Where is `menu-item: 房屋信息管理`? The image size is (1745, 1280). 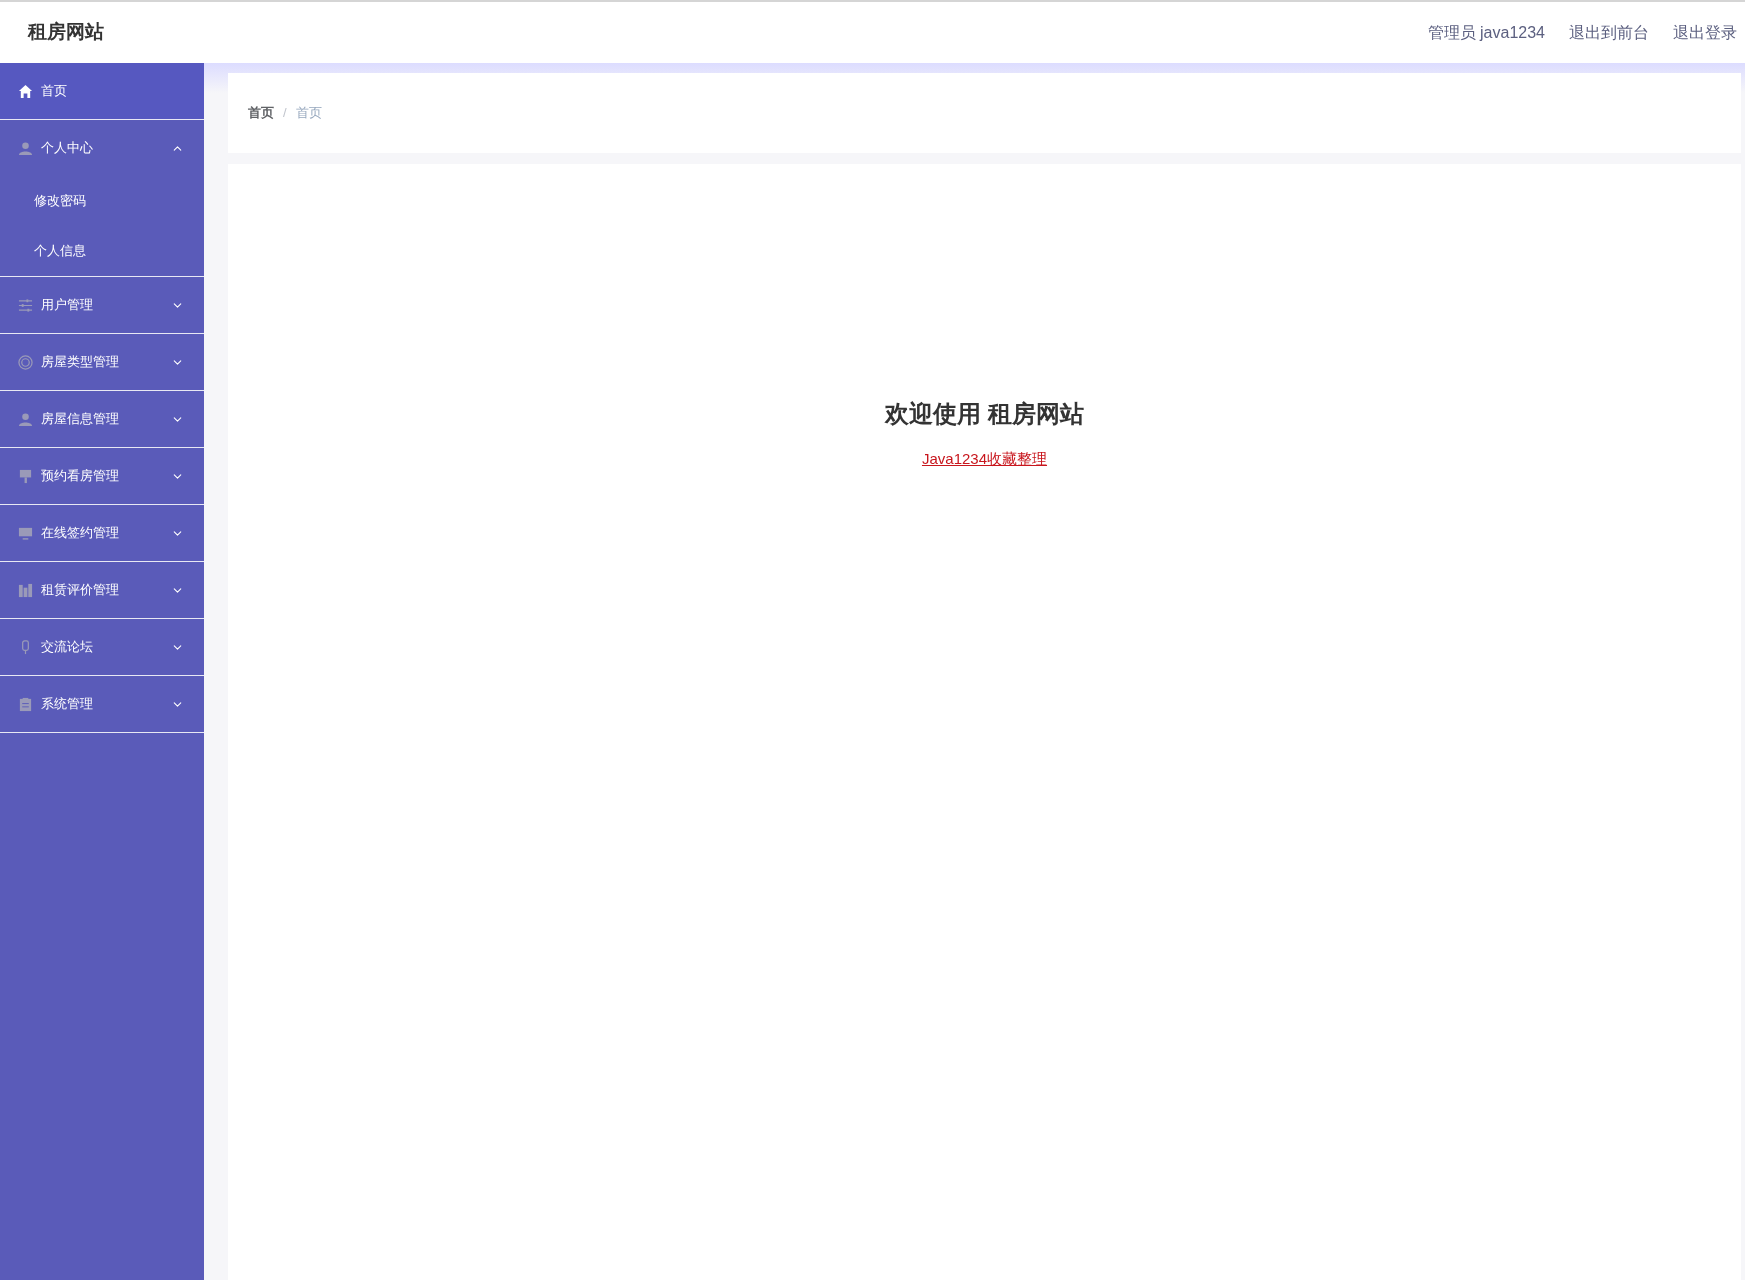 menu-item: 房屋信息管理 is located at coordinates (102, 419).